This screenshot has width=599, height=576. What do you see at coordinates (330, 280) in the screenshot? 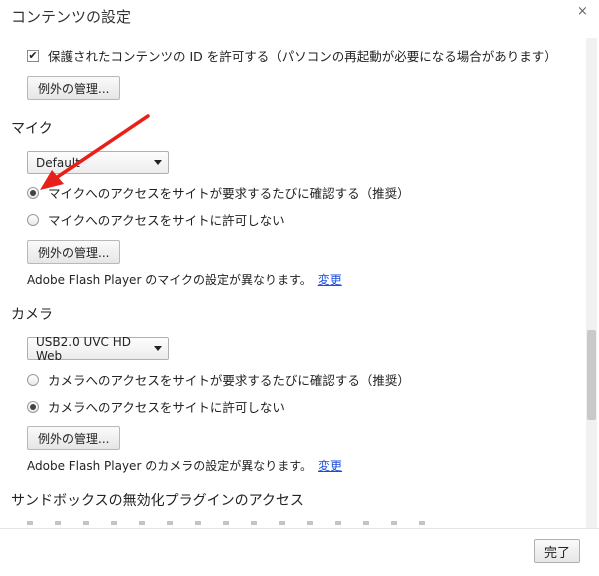
I see `mic-change-link: 変更` at bounding box center [330, 280].